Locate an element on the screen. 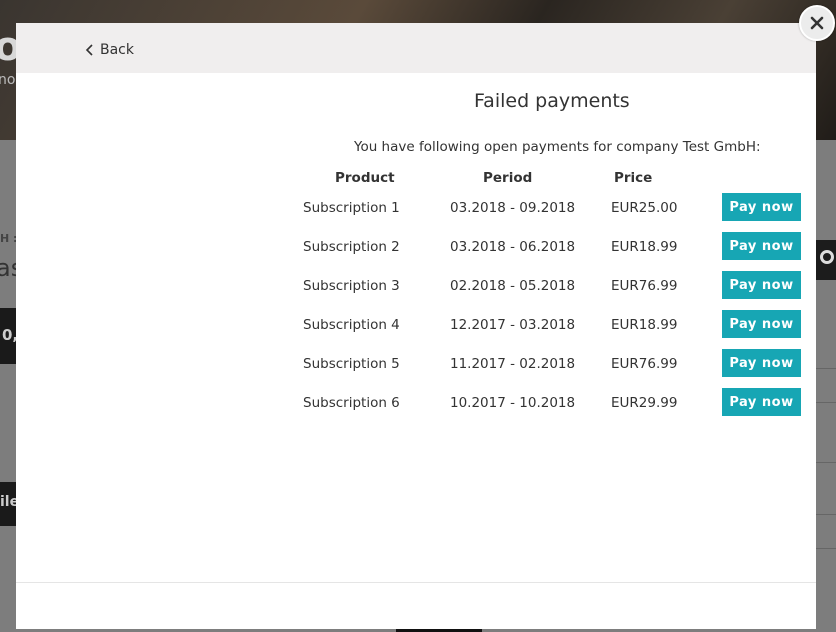  back-label: Back is located at coordinates (117, 50).